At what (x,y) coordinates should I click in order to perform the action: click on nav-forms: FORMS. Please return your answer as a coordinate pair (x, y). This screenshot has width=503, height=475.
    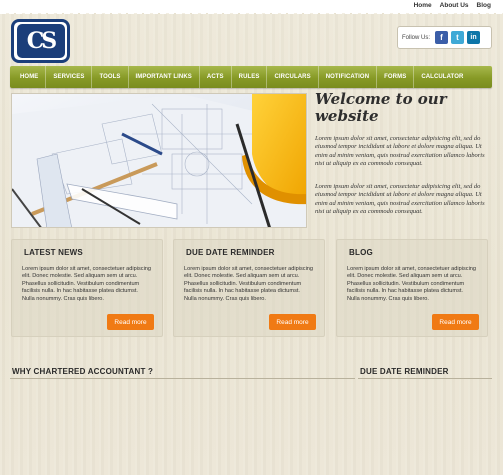
    Looking at the image, I should click on (396, 77).